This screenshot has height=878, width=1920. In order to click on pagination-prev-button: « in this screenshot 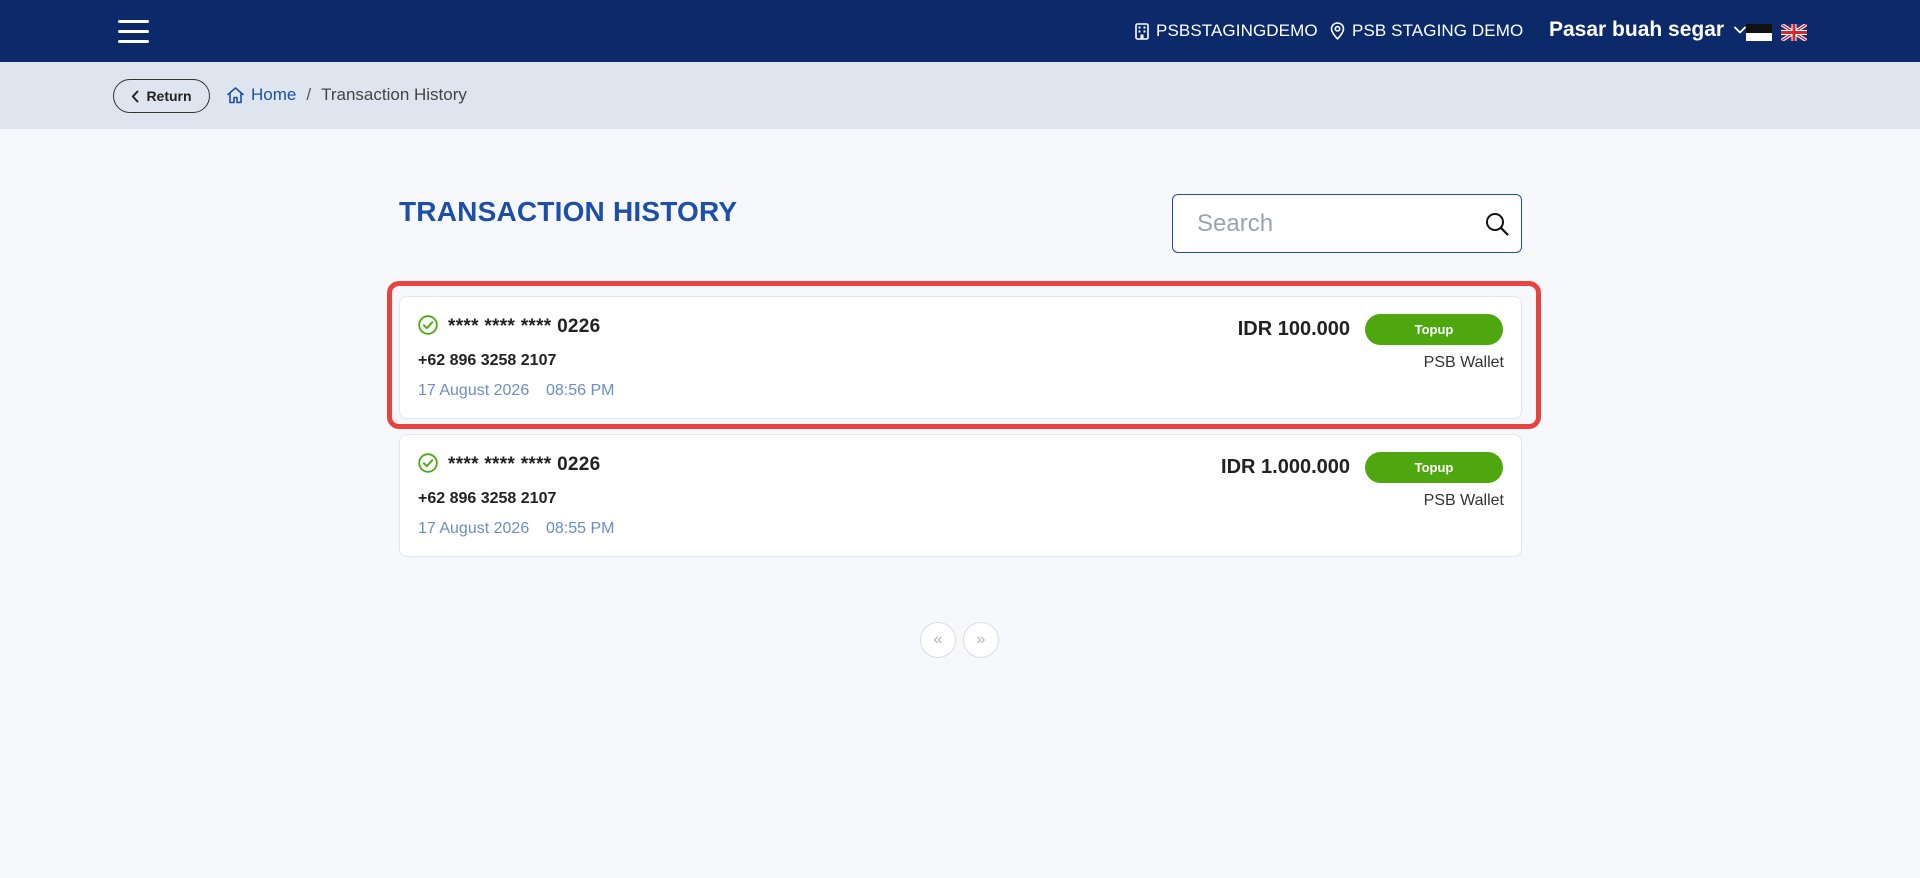, I will do `click(938, 640)`.